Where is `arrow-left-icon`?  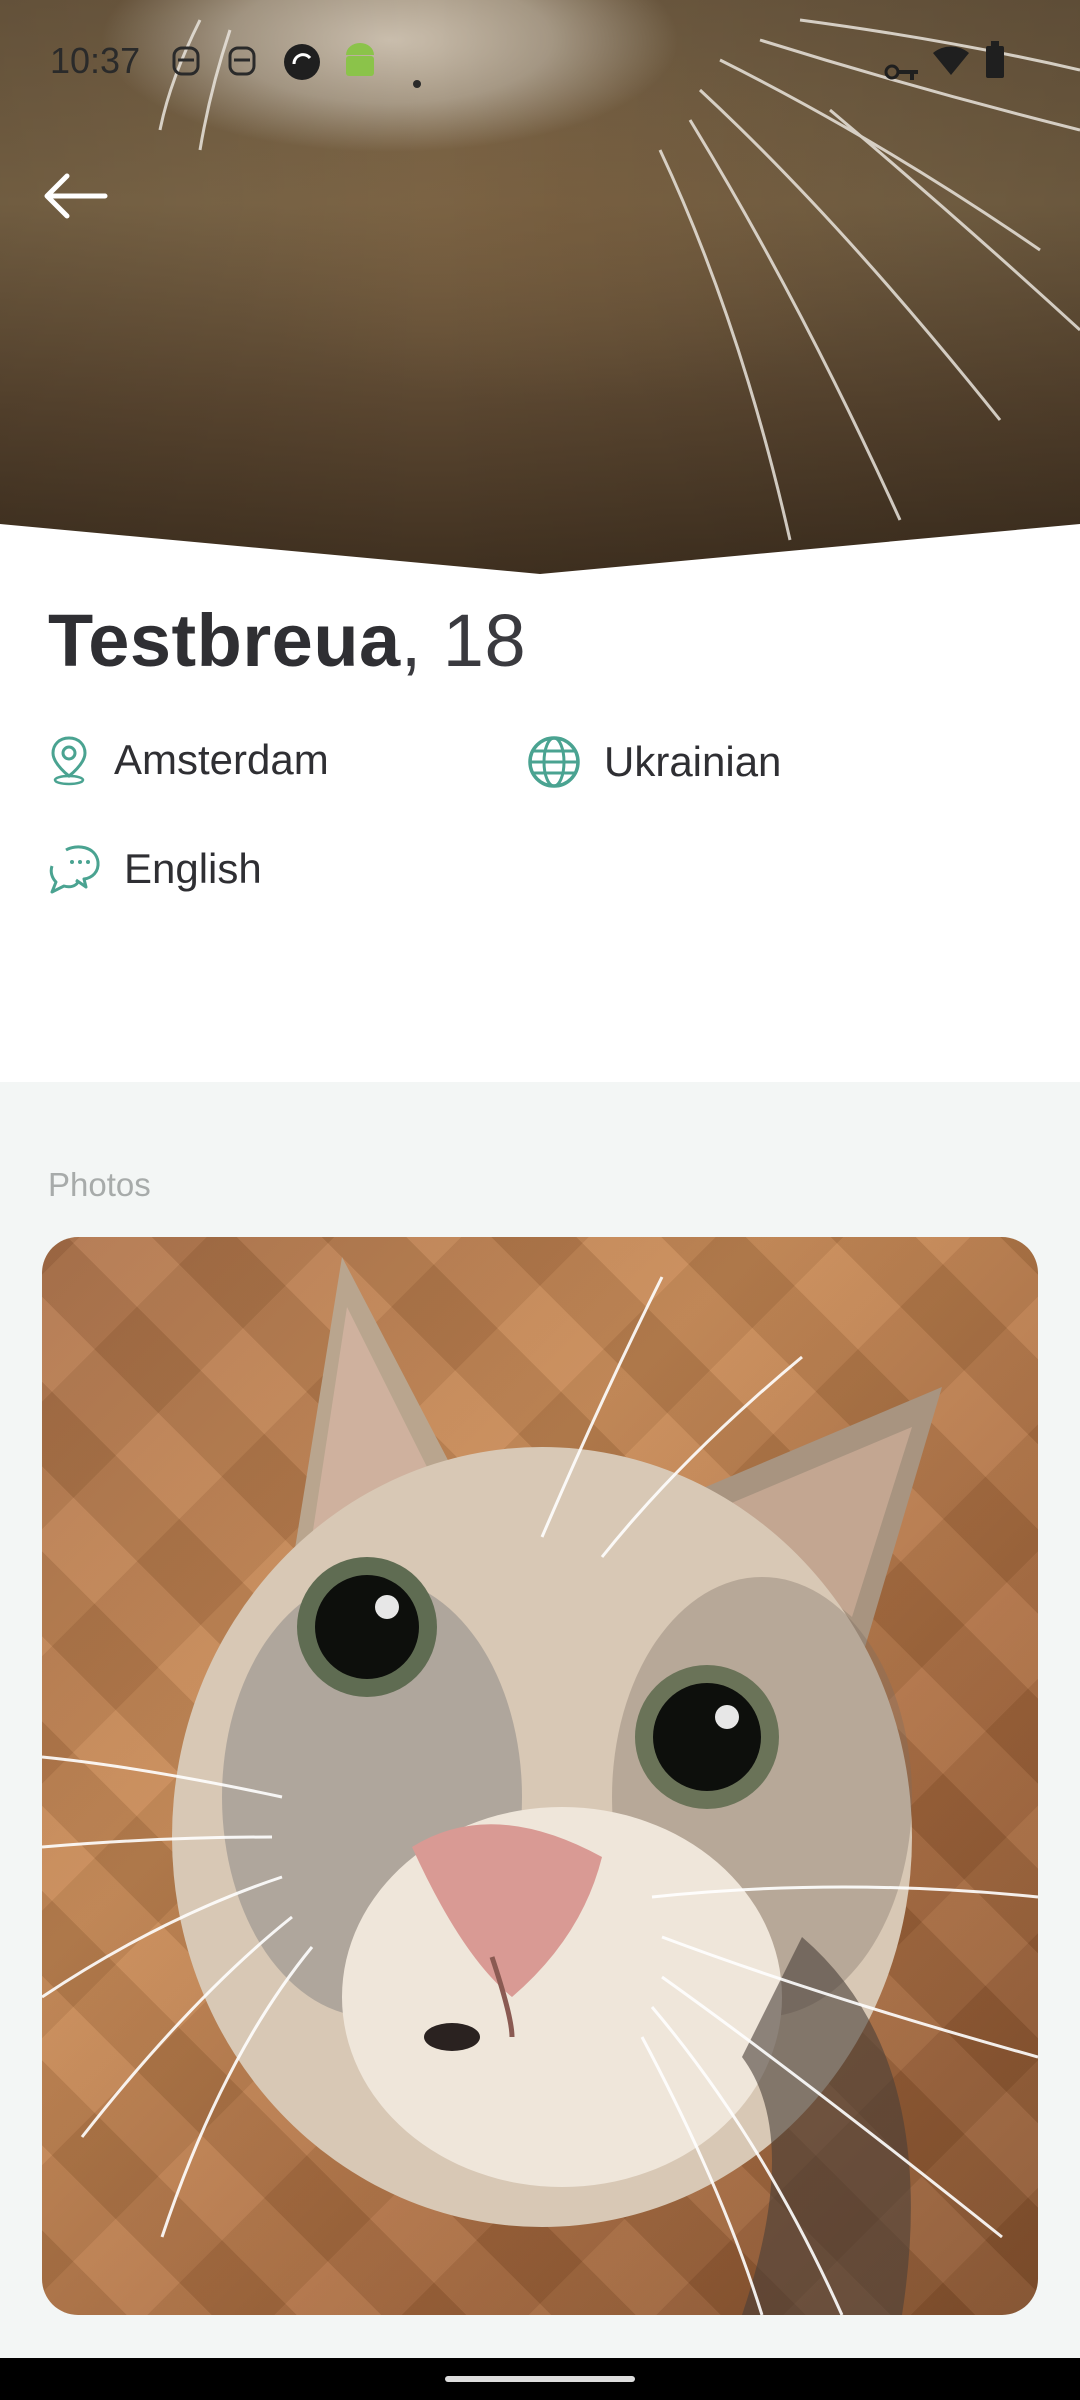
arrow-left-icon is located at coordinates (76, 196).